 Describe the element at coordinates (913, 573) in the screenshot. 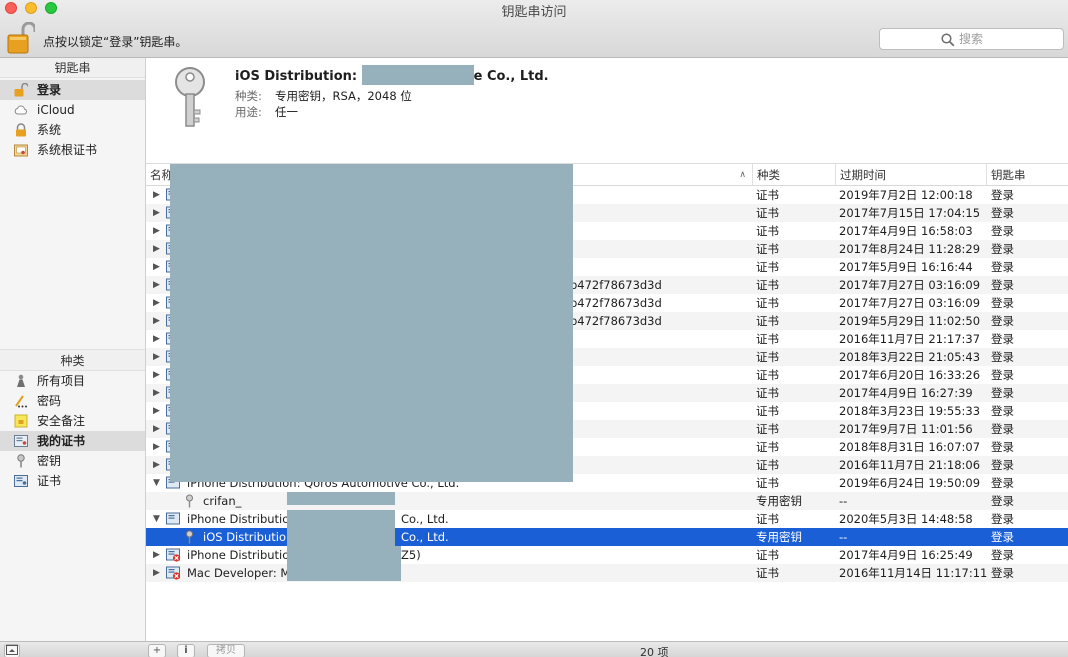

I see `cell-expires: 2016年11月14日 11:17:11` at that location.